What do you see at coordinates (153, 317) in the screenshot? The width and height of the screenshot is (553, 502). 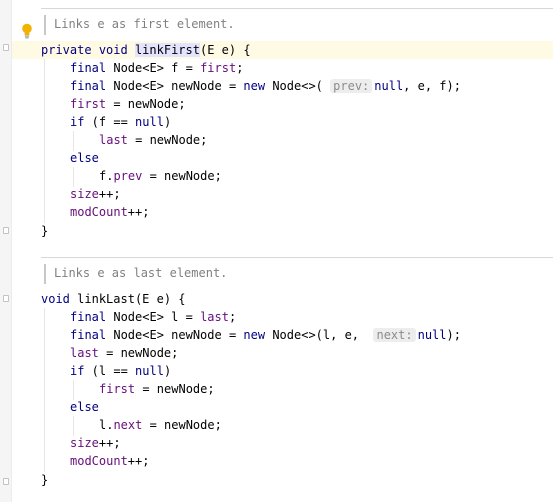 I see `code-line: final Node<E> l = last;` at bounding box center [153, 317].